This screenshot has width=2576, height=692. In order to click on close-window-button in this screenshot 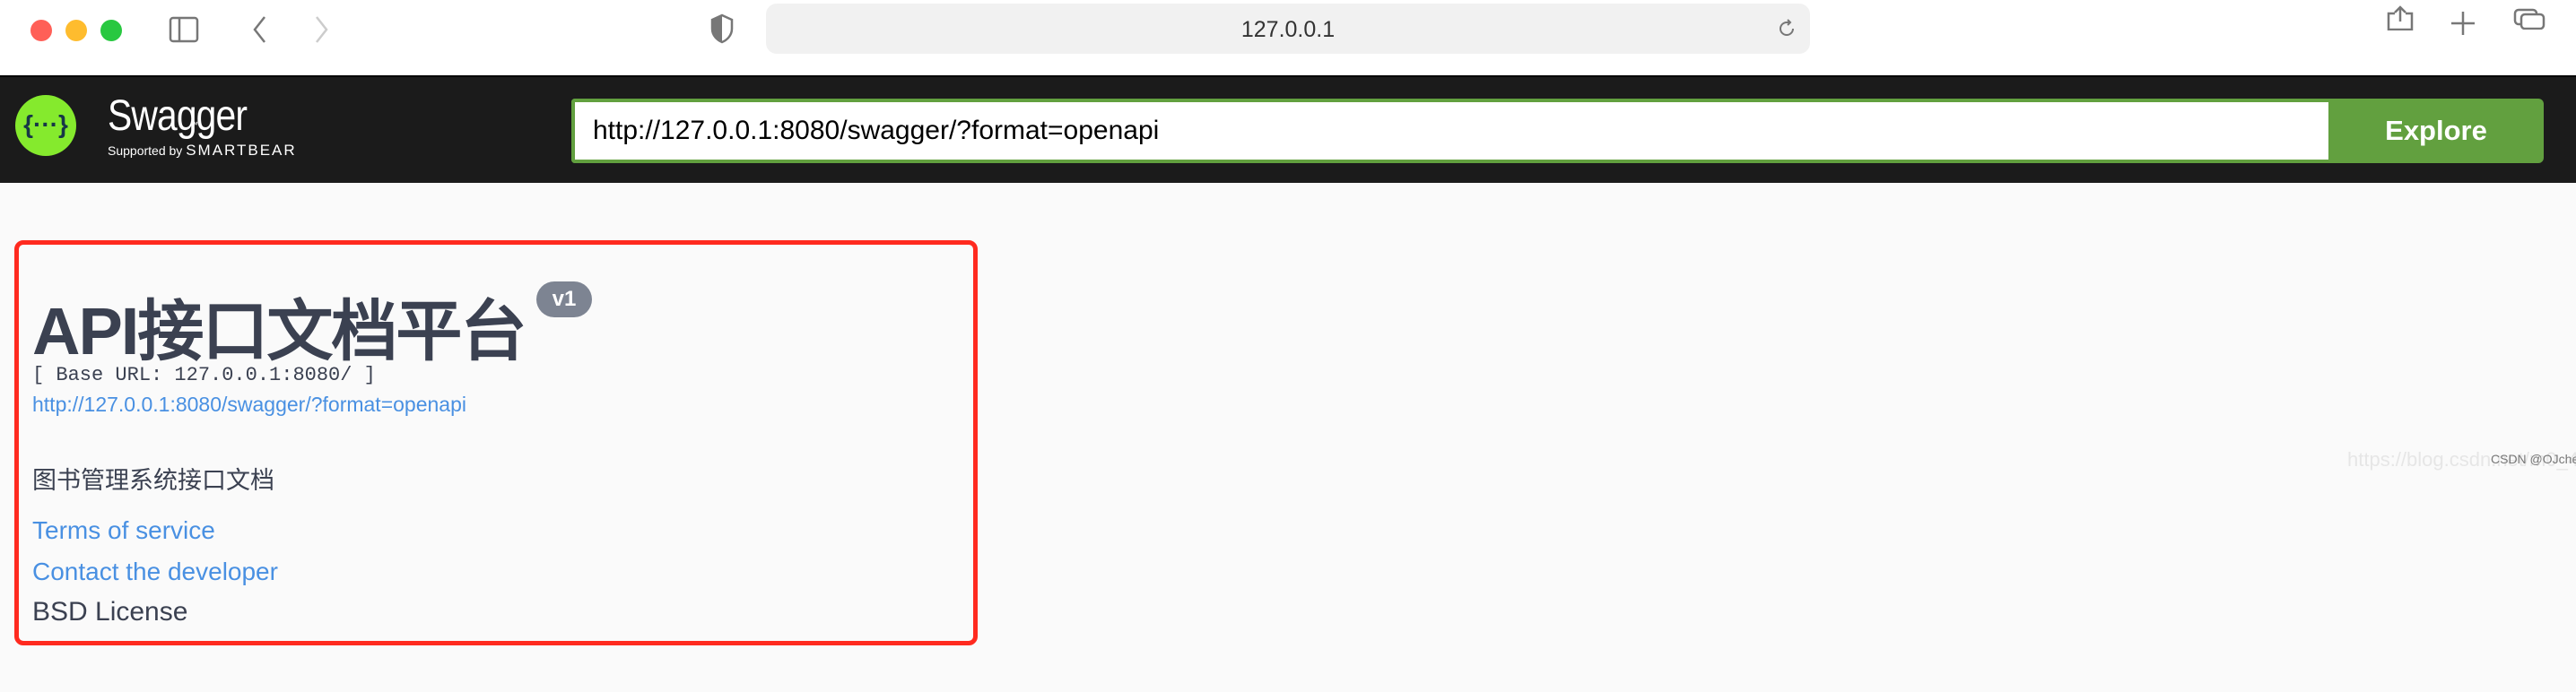, I will do `click(41, 30)`.